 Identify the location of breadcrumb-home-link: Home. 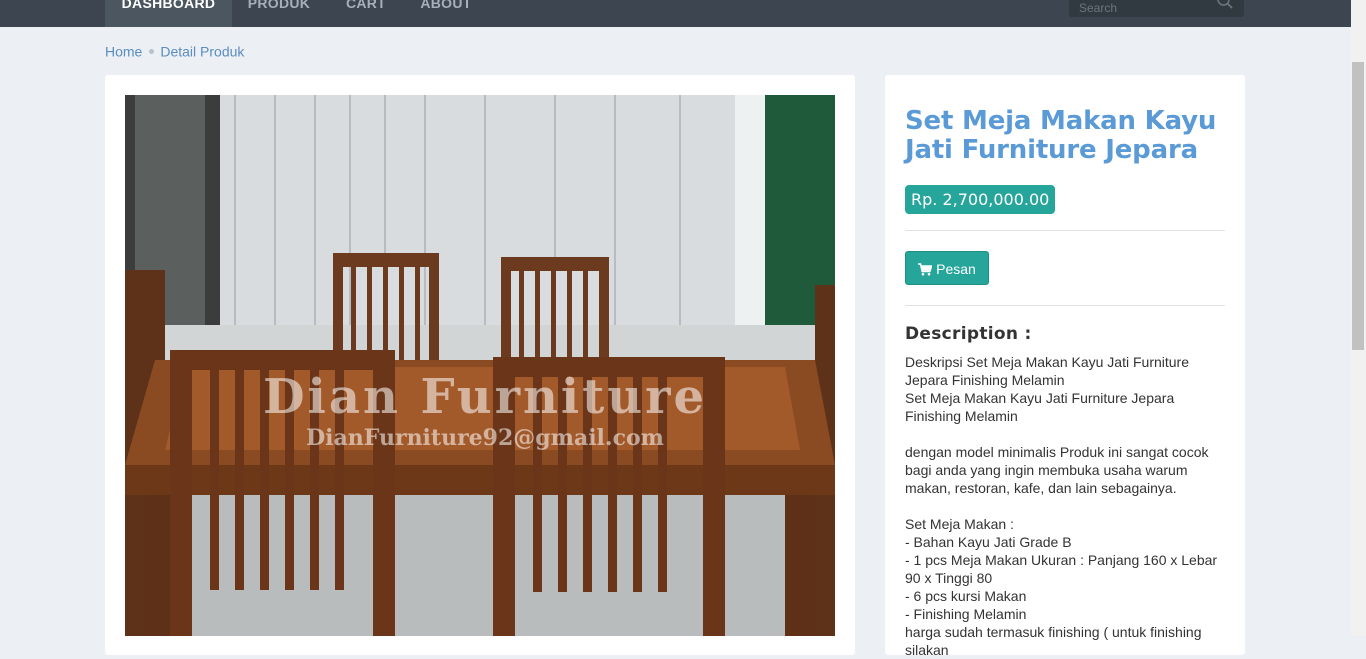
(123, 51).